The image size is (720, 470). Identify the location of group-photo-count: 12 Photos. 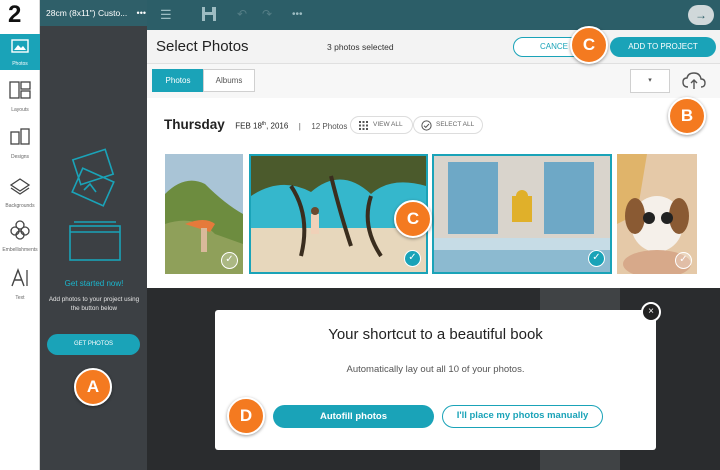
(329, 126).